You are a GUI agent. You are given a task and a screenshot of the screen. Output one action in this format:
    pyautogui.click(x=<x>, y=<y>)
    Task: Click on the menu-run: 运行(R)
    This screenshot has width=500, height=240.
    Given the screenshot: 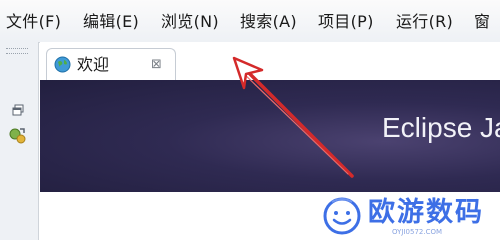 What is the action you would take?
    pyautogui.click(x=424, y=22)
    